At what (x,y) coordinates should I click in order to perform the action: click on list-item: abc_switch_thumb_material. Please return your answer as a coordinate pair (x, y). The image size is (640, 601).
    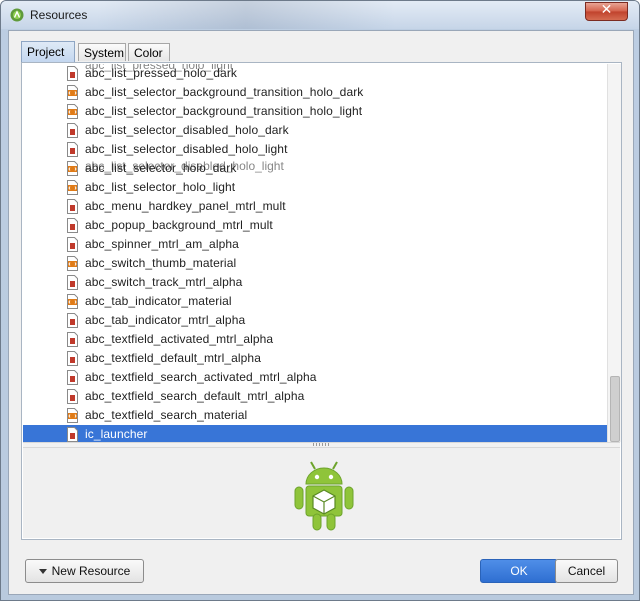
    Looking at the image, I should click on (315, 263).